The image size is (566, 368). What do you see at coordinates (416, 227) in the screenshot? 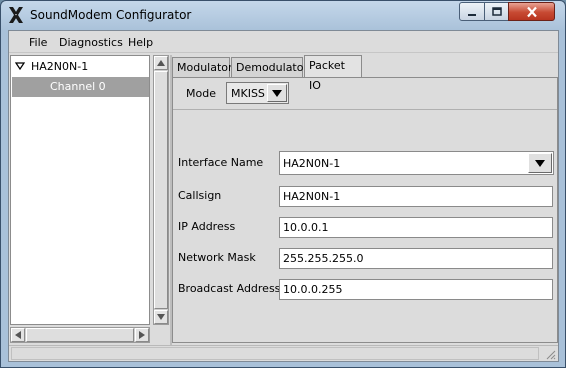
I see `ip-address-field: 10.0.0.1` at bounding box center [416, 227].